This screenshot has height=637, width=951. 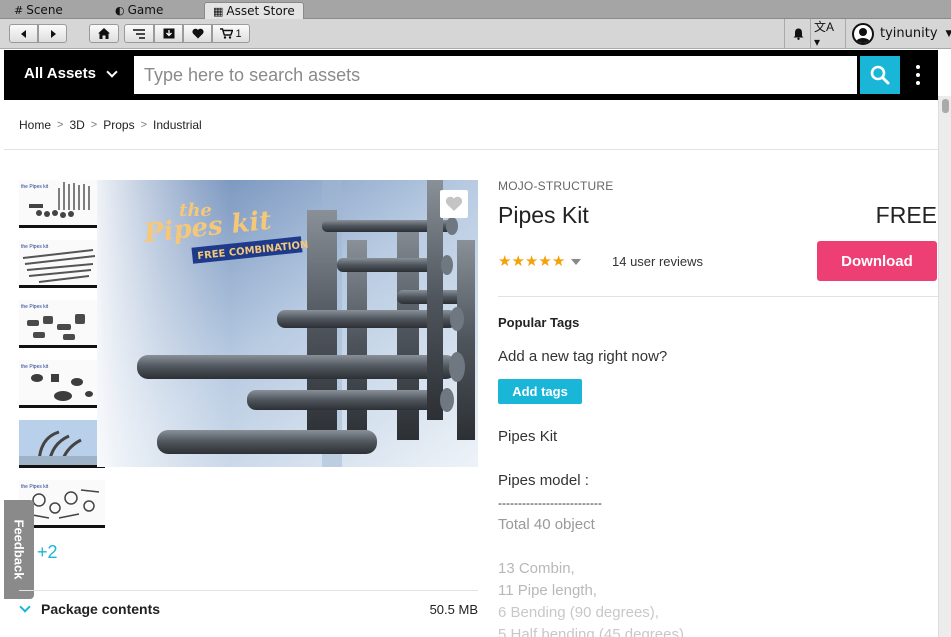 What do you see at coordinates (555, 186) in the screenshot?
I see `publisher-link: MOJO-STRUCTURE` at bounding box center [555, 186].